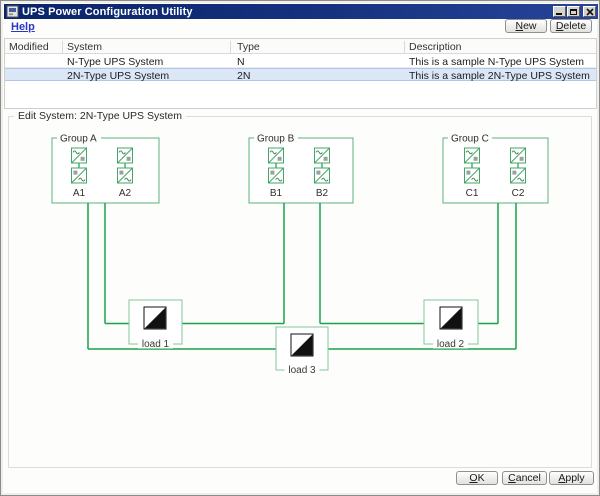  Describe the element at coordinates (276, 139) in the screenshot. I see `group-b-label: Group B` at that location.